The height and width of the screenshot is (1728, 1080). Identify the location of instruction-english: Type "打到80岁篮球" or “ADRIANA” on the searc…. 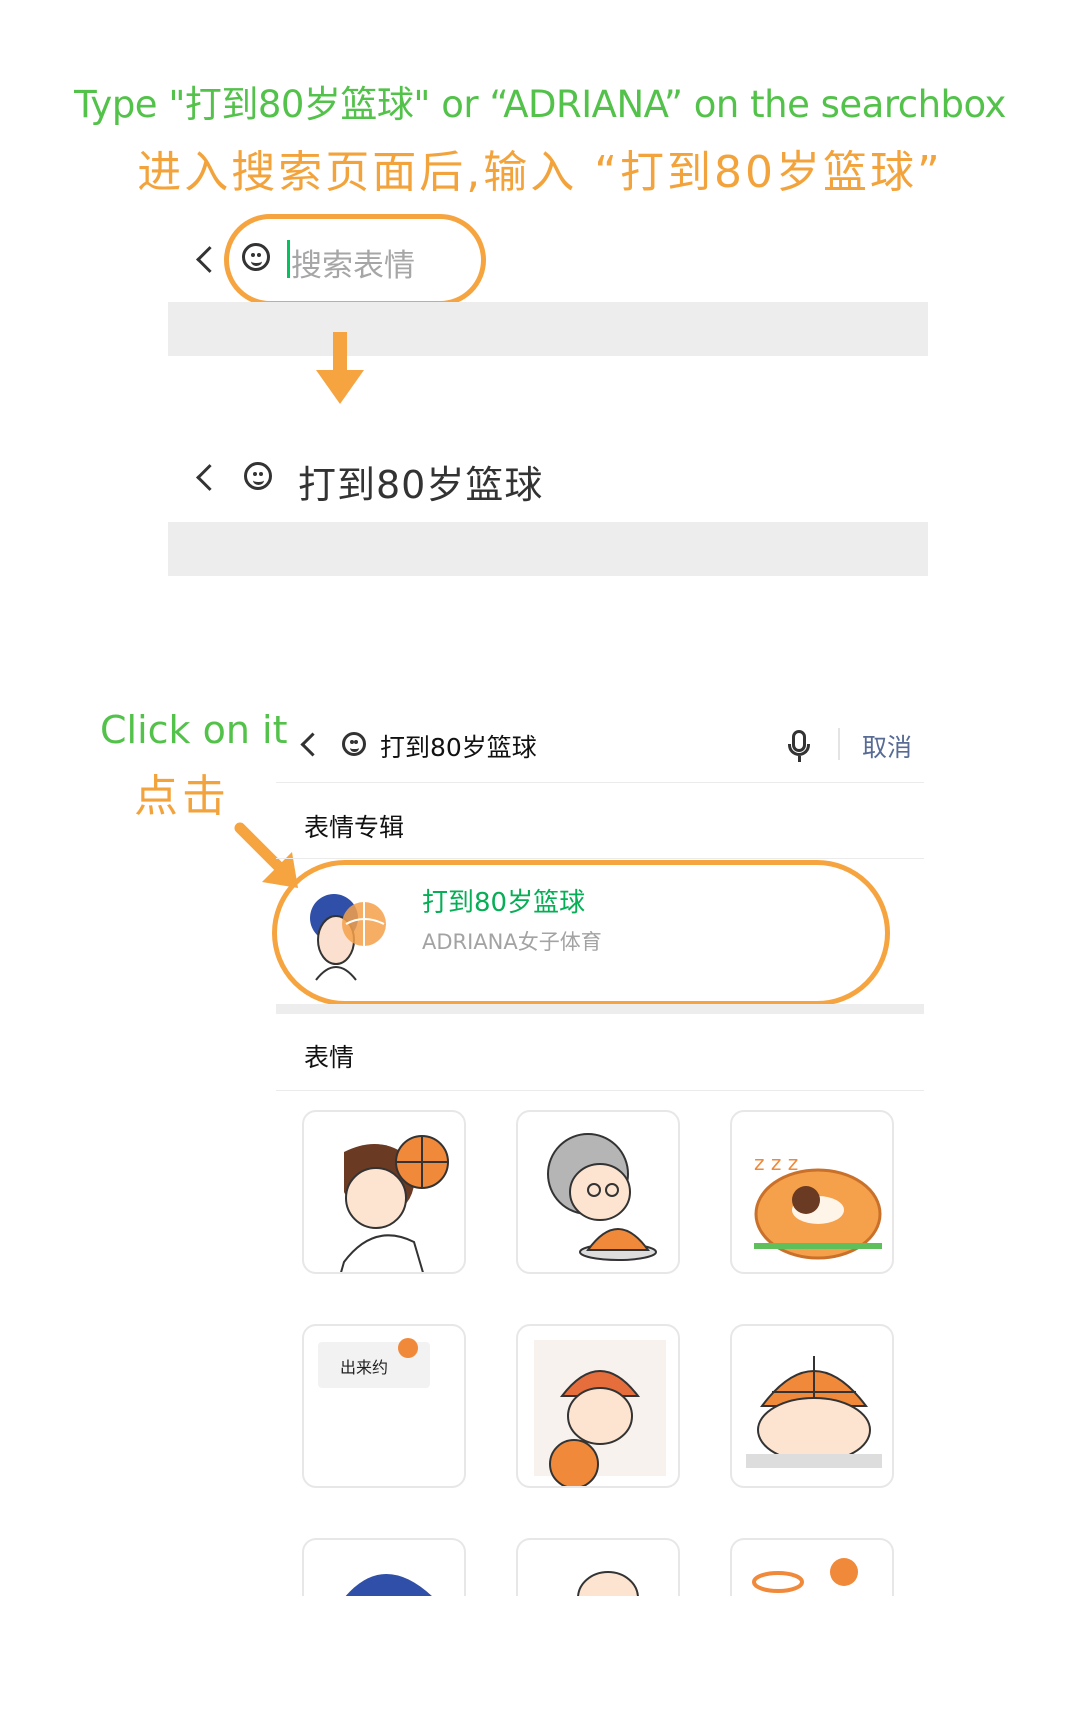
(540, 104).